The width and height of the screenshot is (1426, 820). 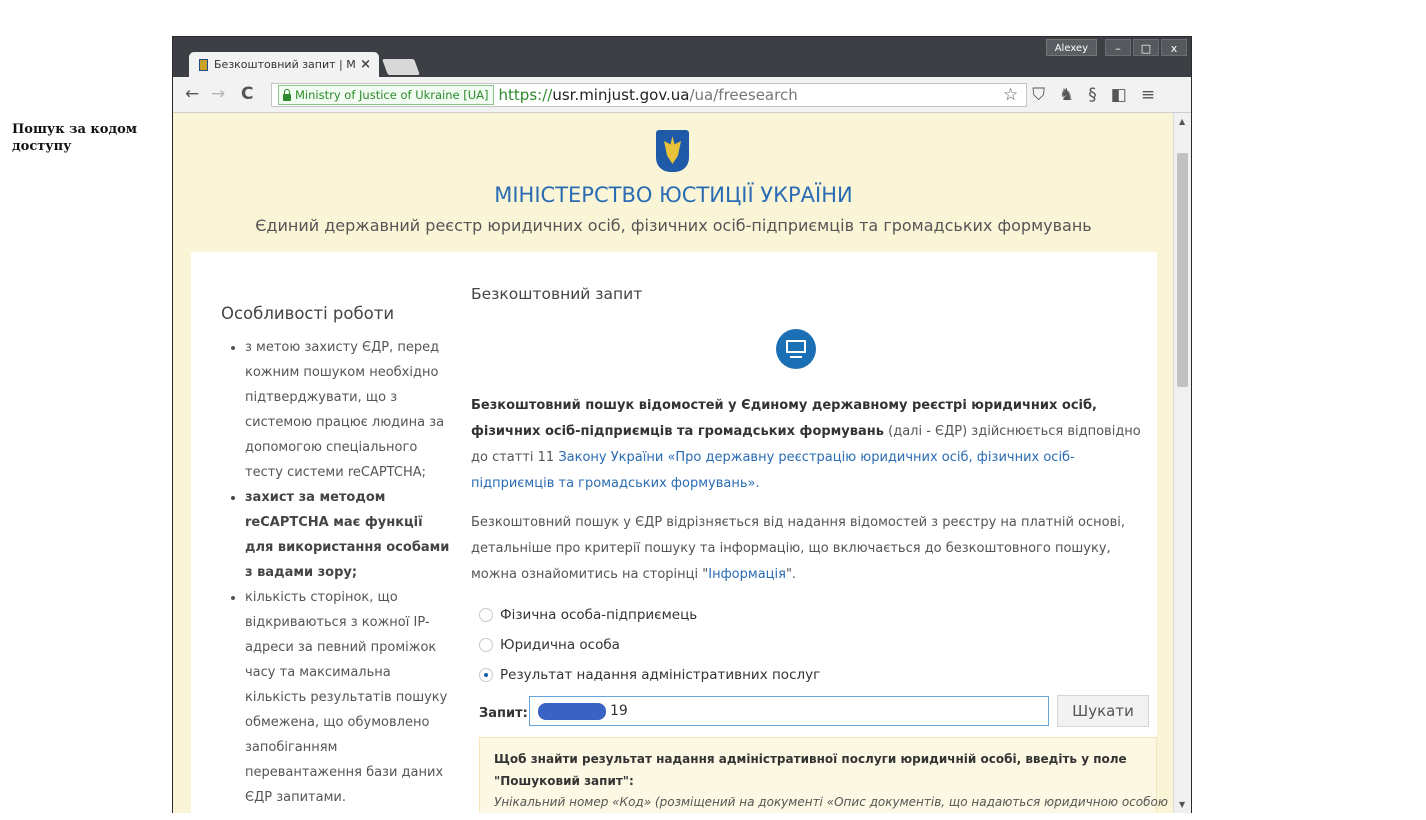 I want to click on pocket-icon: ⛉, so click(x=1038, y=95).